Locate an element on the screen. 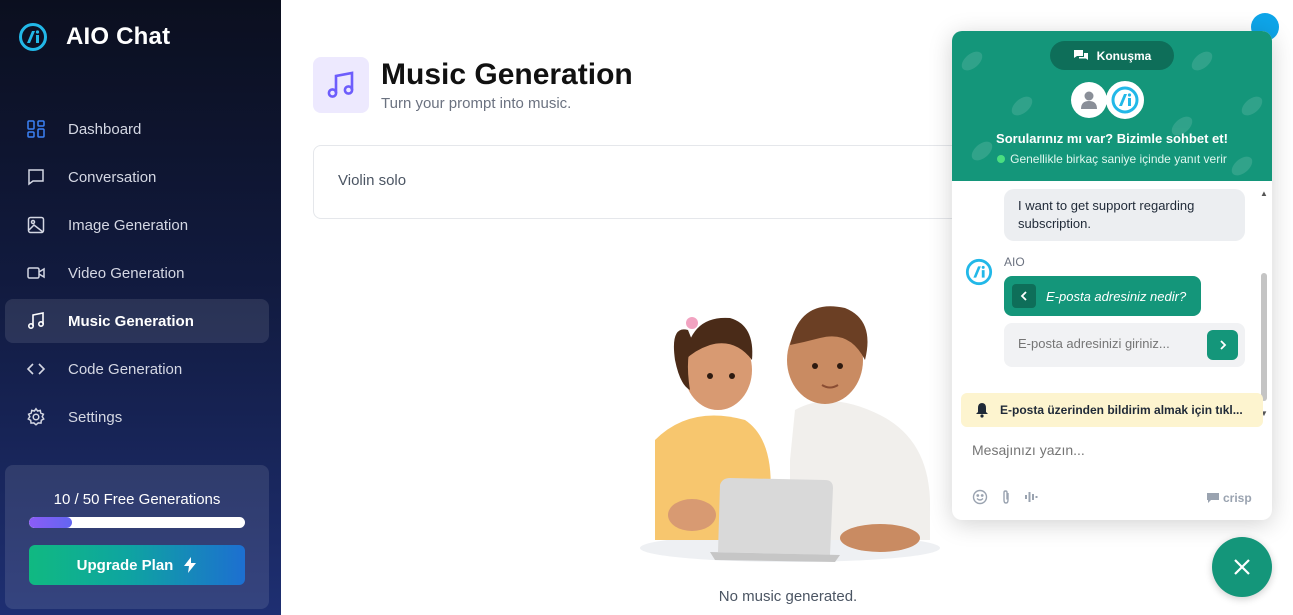  prompt-input is located at coordinates (638, 180).